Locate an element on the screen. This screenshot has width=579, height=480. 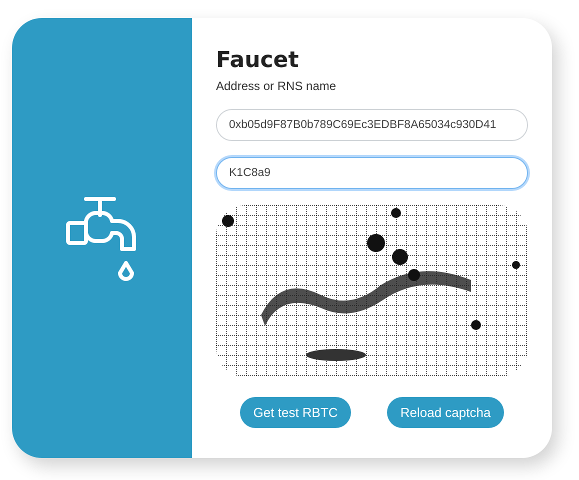
address-label: Address or RNS name is located at coordinates (277, 86).